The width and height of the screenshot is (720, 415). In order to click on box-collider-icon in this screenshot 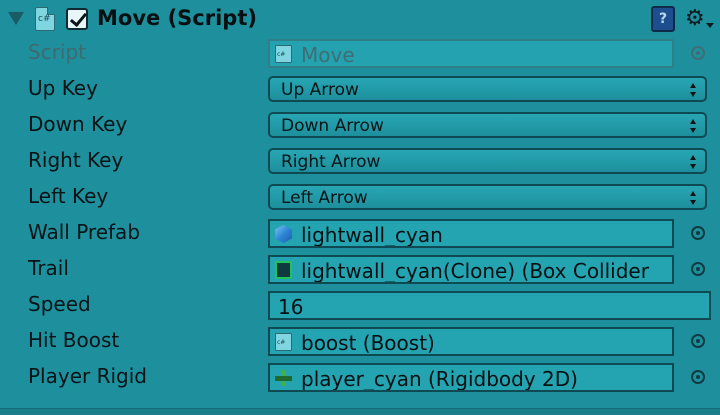, I will do `click(283, 270)`.